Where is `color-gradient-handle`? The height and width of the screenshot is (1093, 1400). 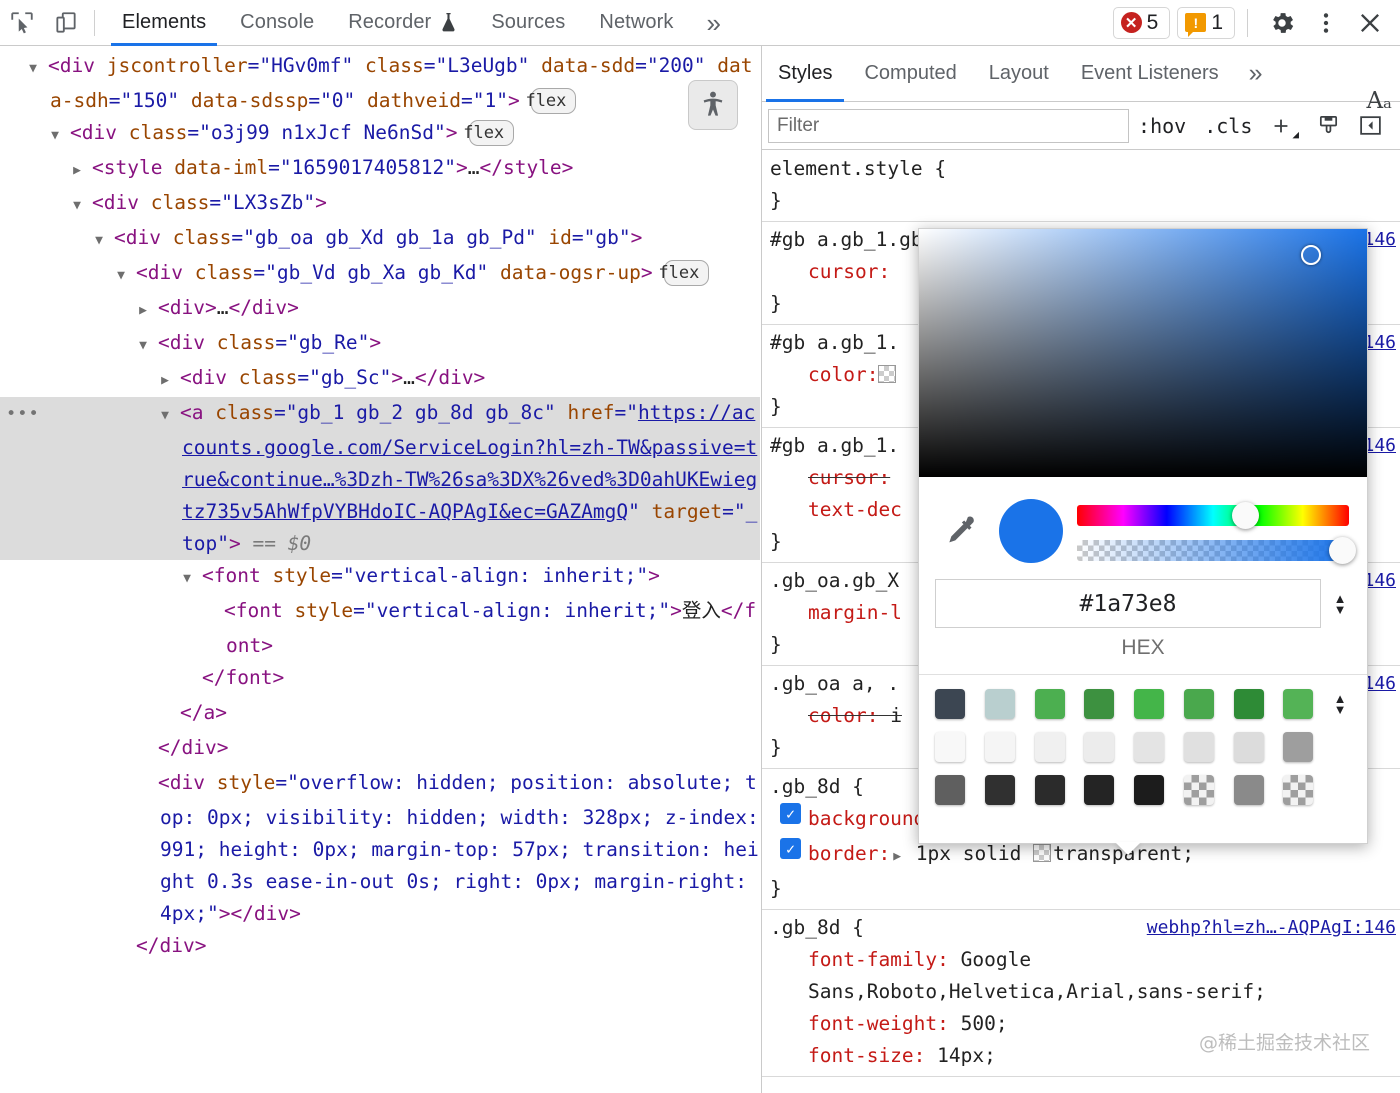 color-gradient-handle is located at coordinates (1311, 255).